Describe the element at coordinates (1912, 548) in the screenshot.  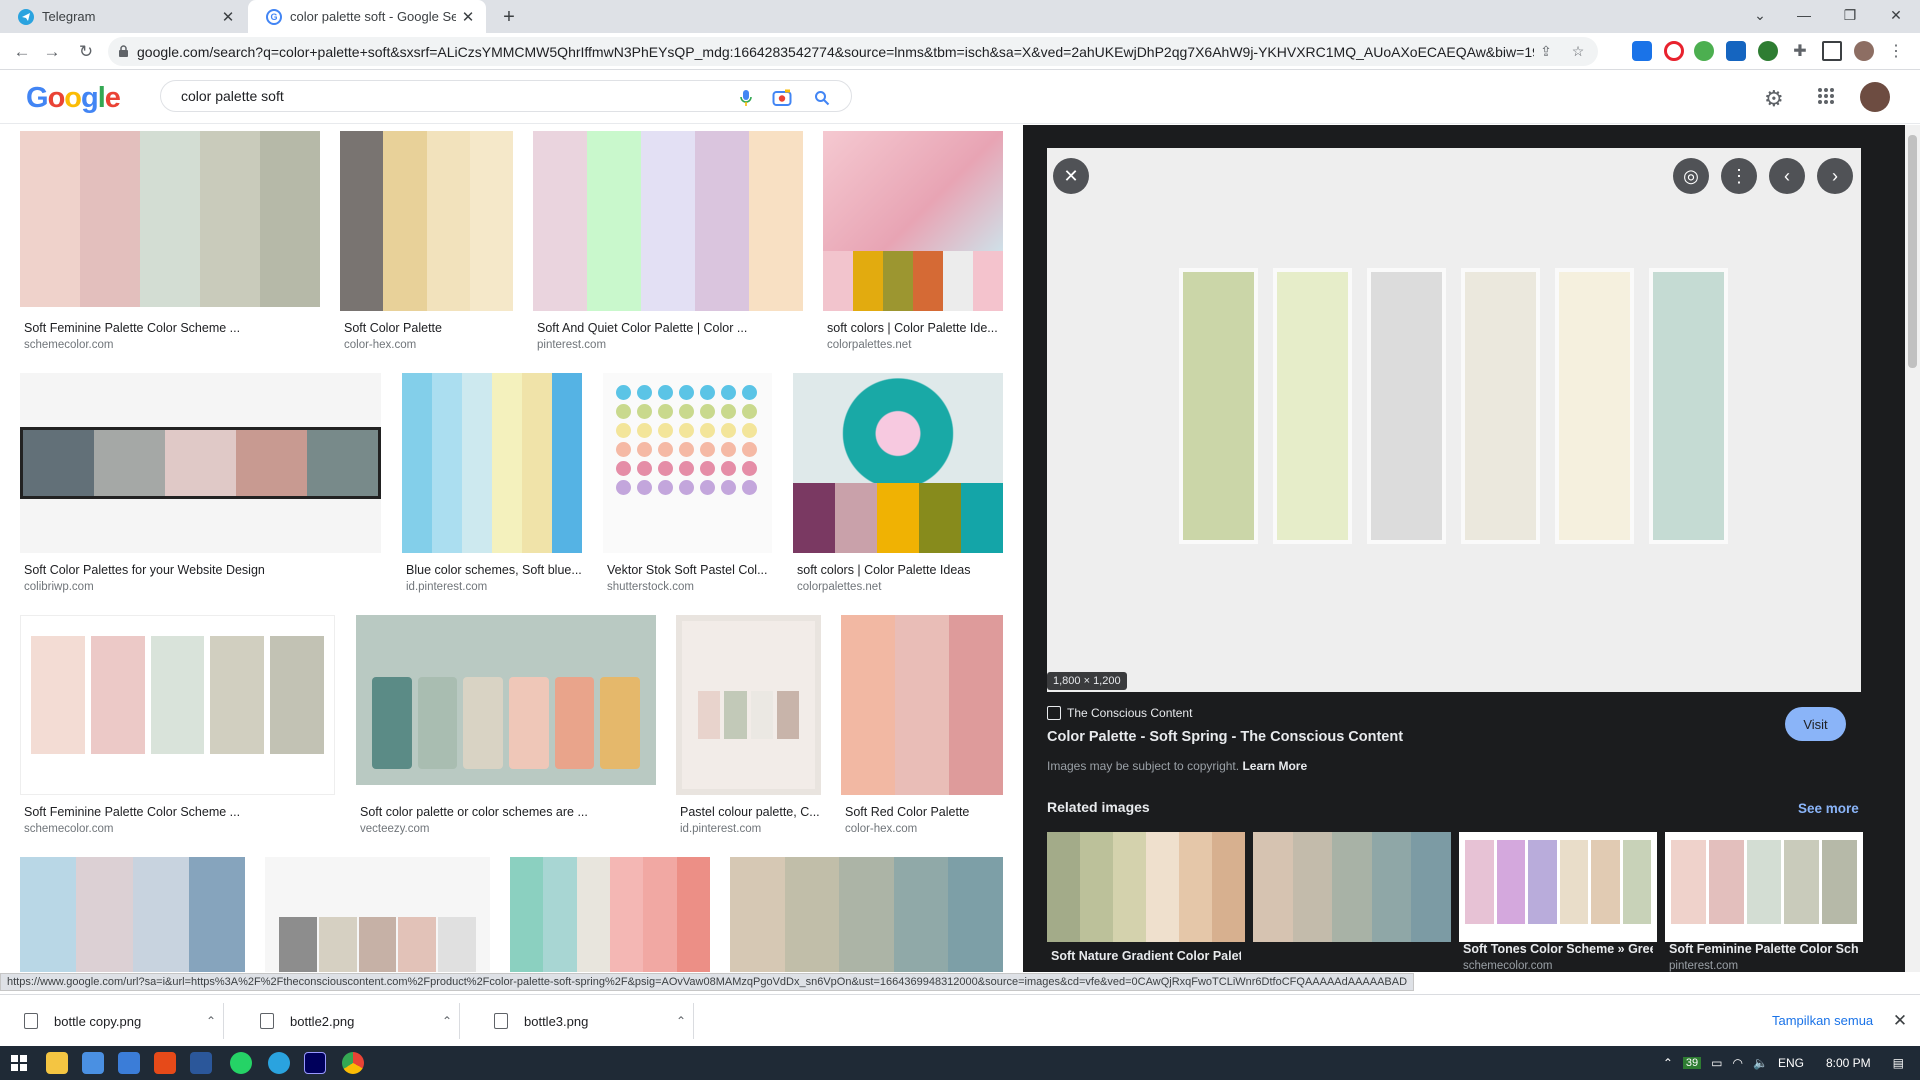
I see `page-scrollbar` at that location.